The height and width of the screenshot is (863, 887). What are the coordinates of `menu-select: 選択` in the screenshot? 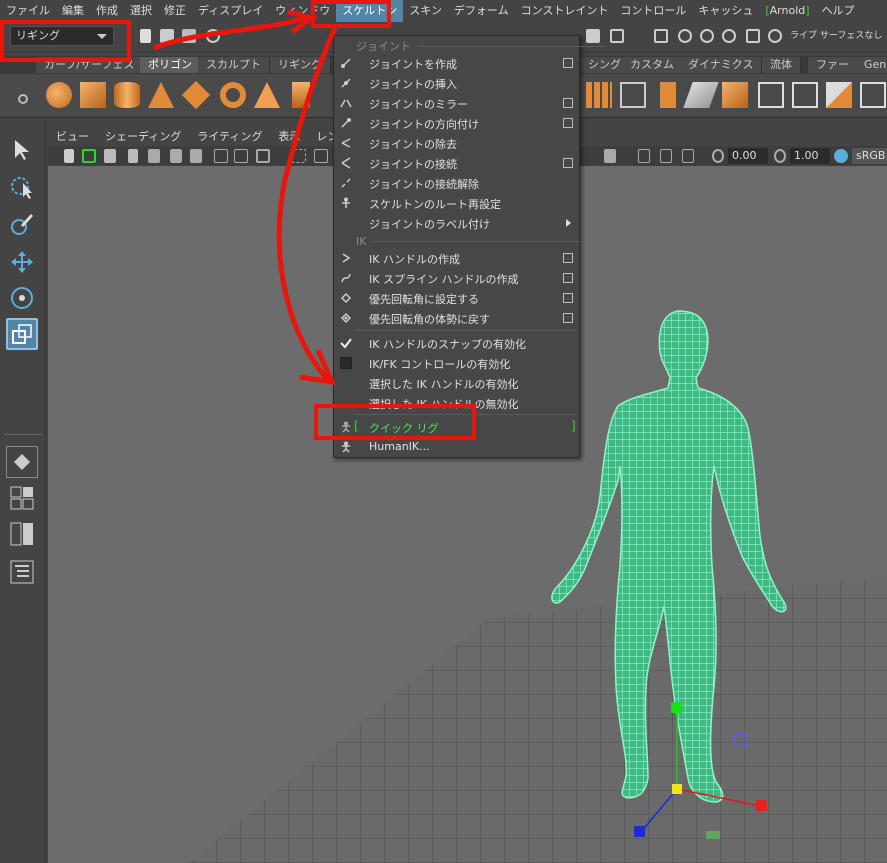 It's located at (141, 11).